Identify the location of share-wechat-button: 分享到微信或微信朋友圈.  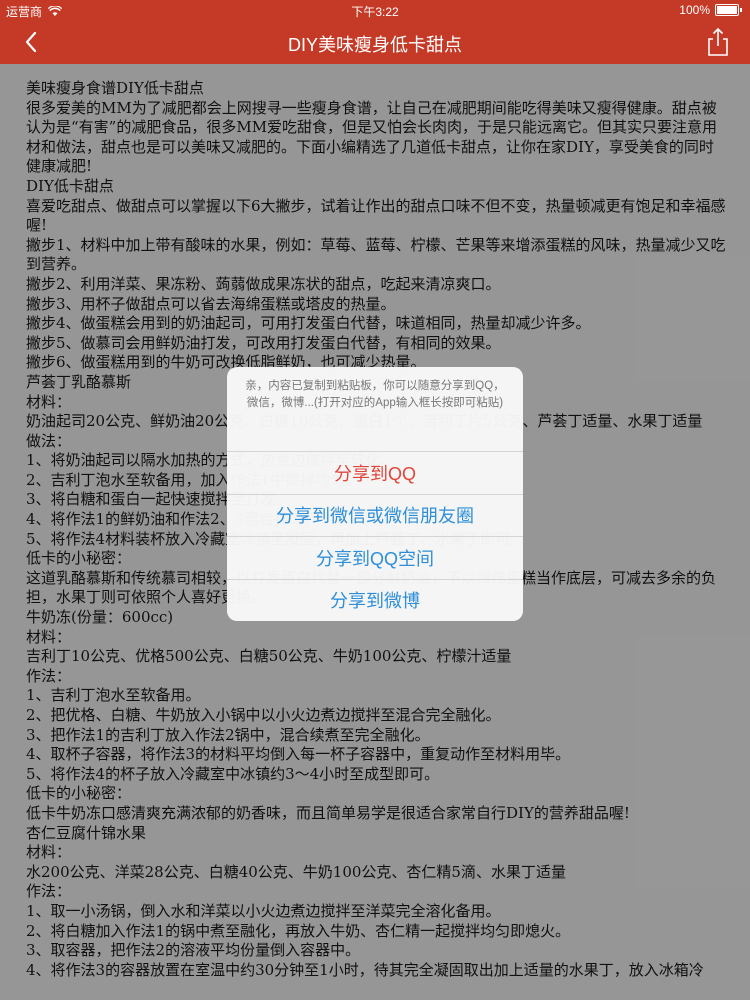
(375, 515).